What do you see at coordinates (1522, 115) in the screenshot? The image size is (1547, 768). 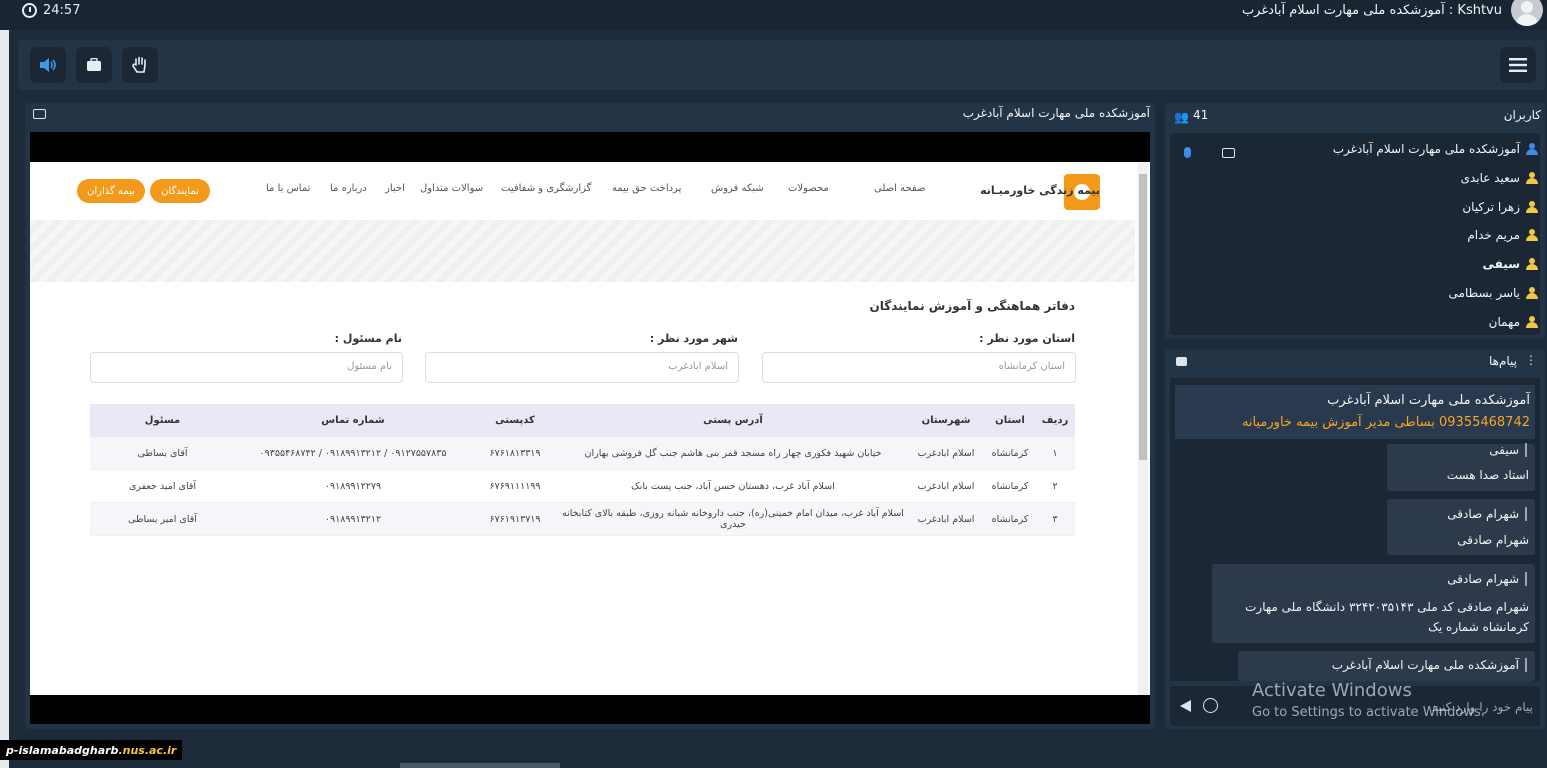 I see `users-panel-title: کاربران` at bounding box center [1522, 115].